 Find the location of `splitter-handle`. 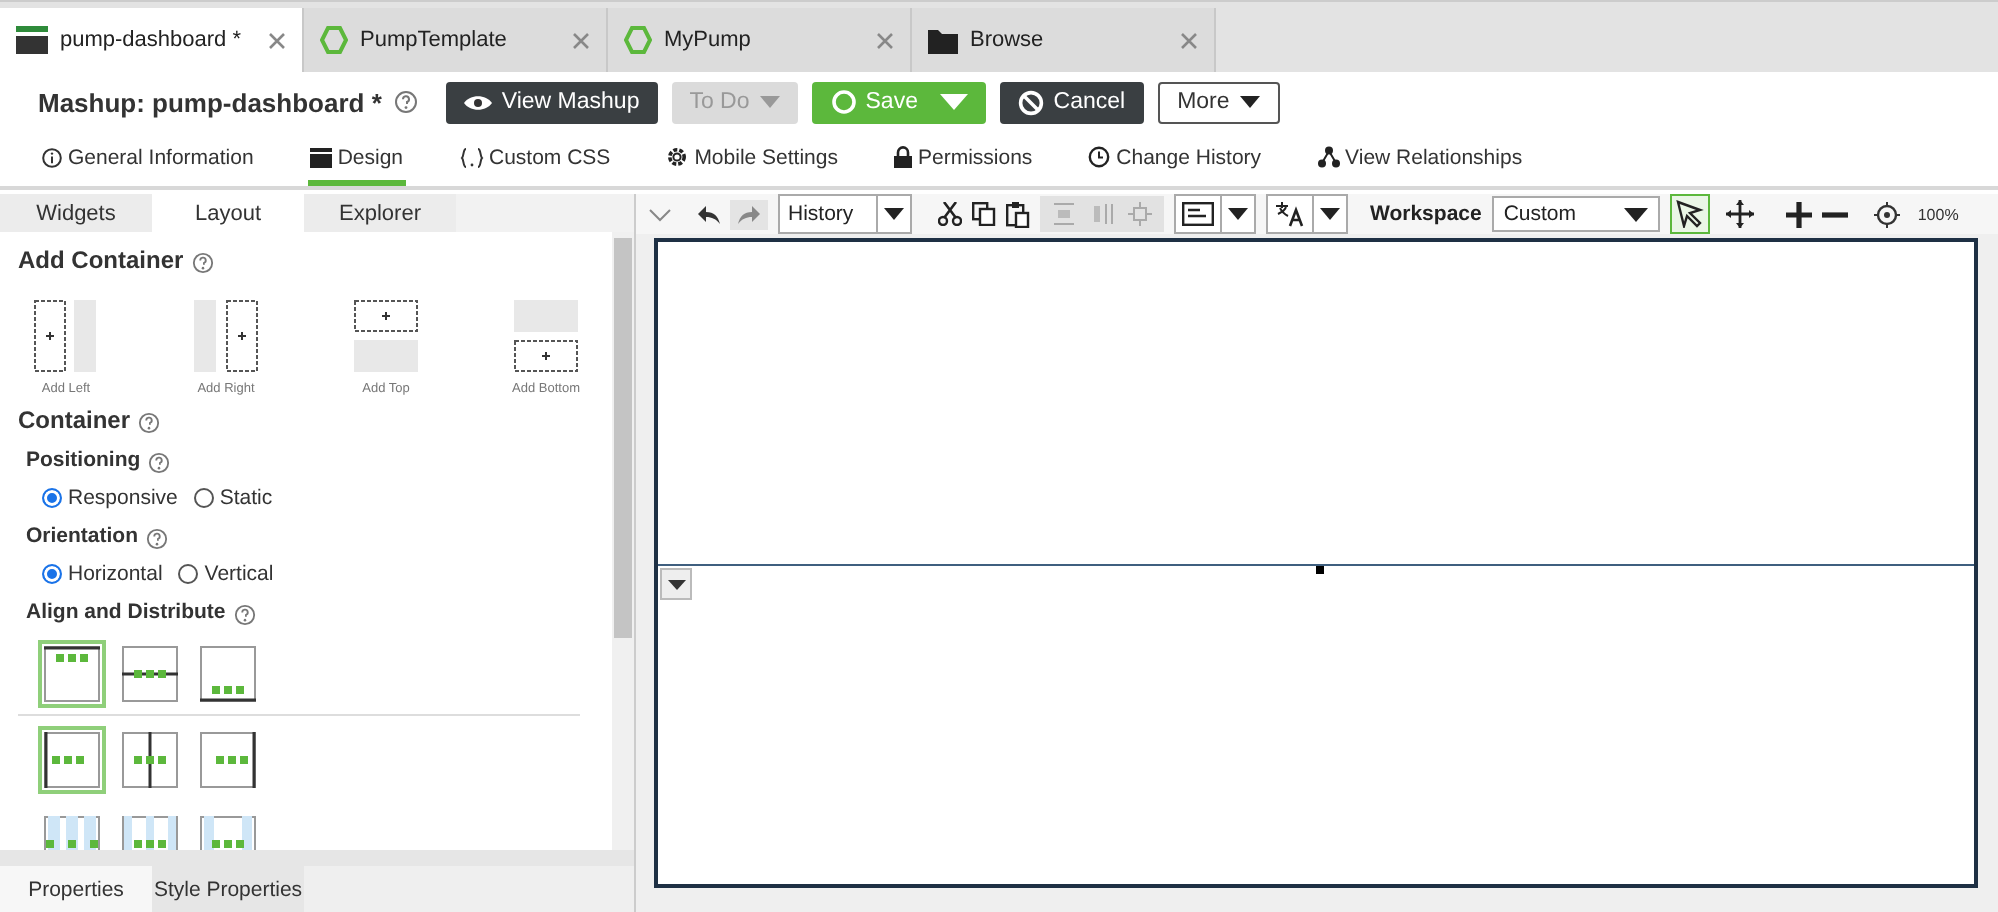

splitter-handle is located at coordinates (317, 858).